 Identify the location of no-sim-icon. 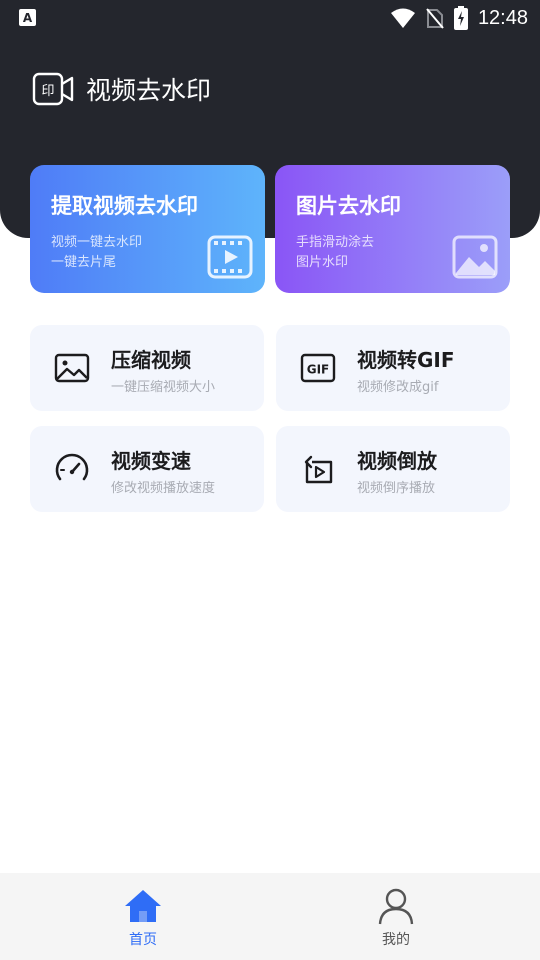
(435, 18).